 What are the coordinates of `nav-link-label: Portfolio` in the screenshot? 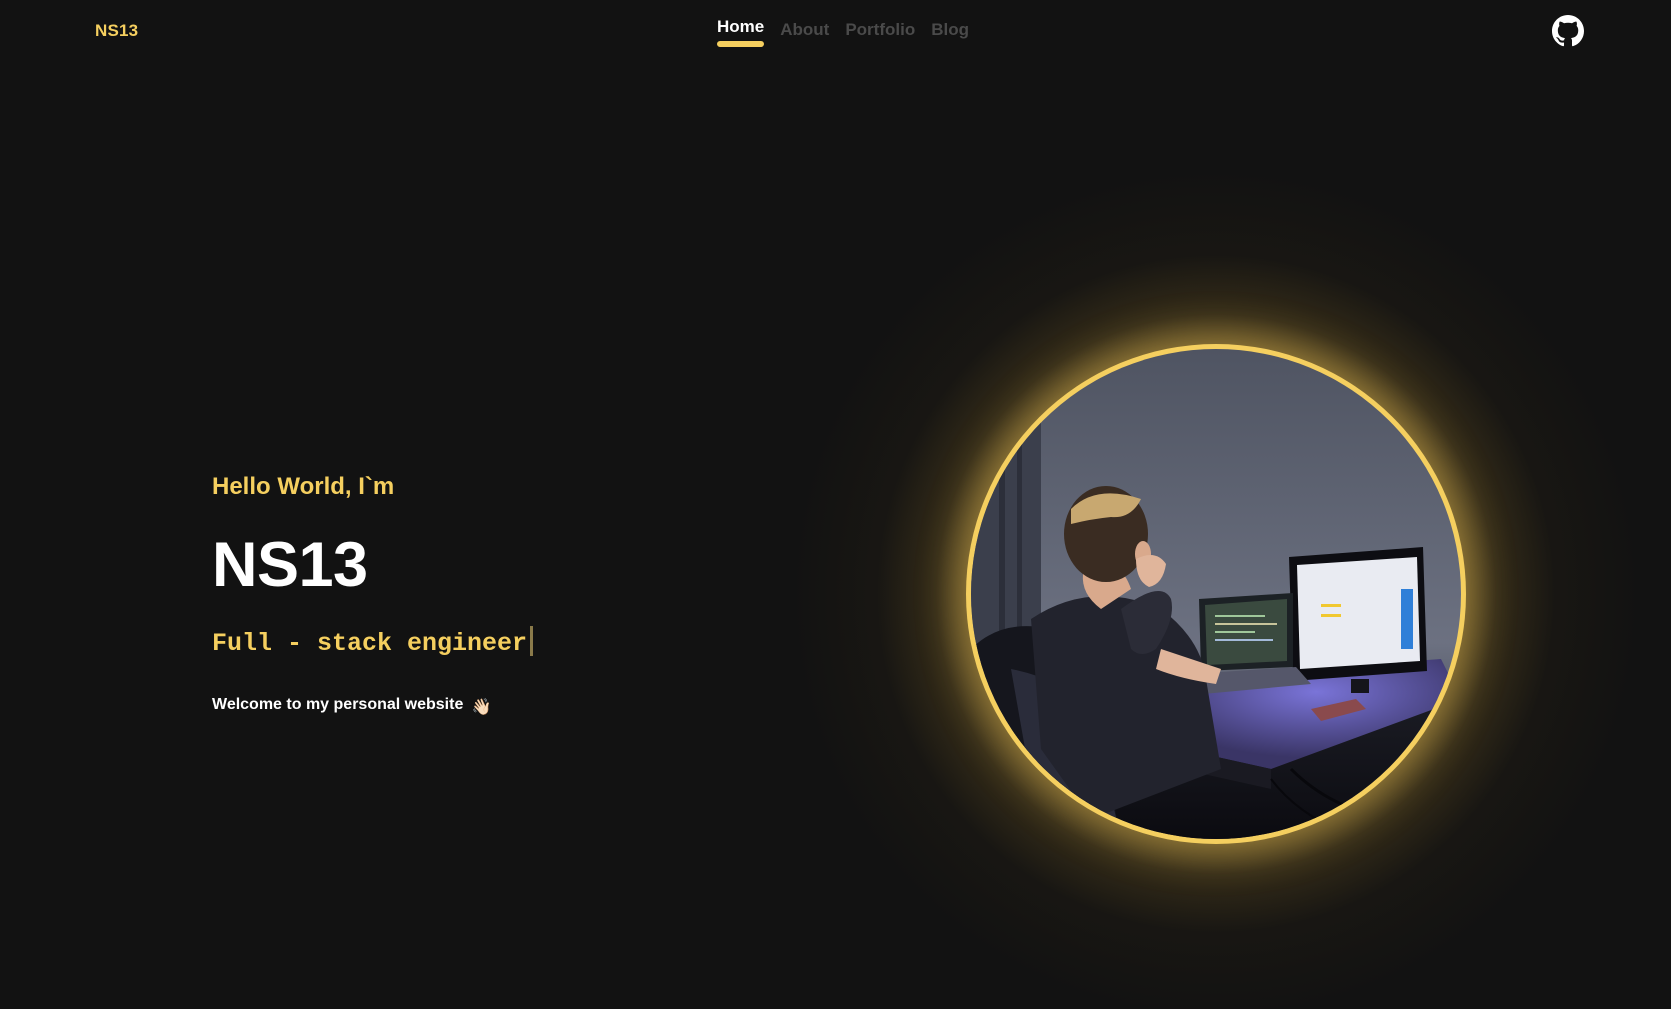 It's located at (880, 29).